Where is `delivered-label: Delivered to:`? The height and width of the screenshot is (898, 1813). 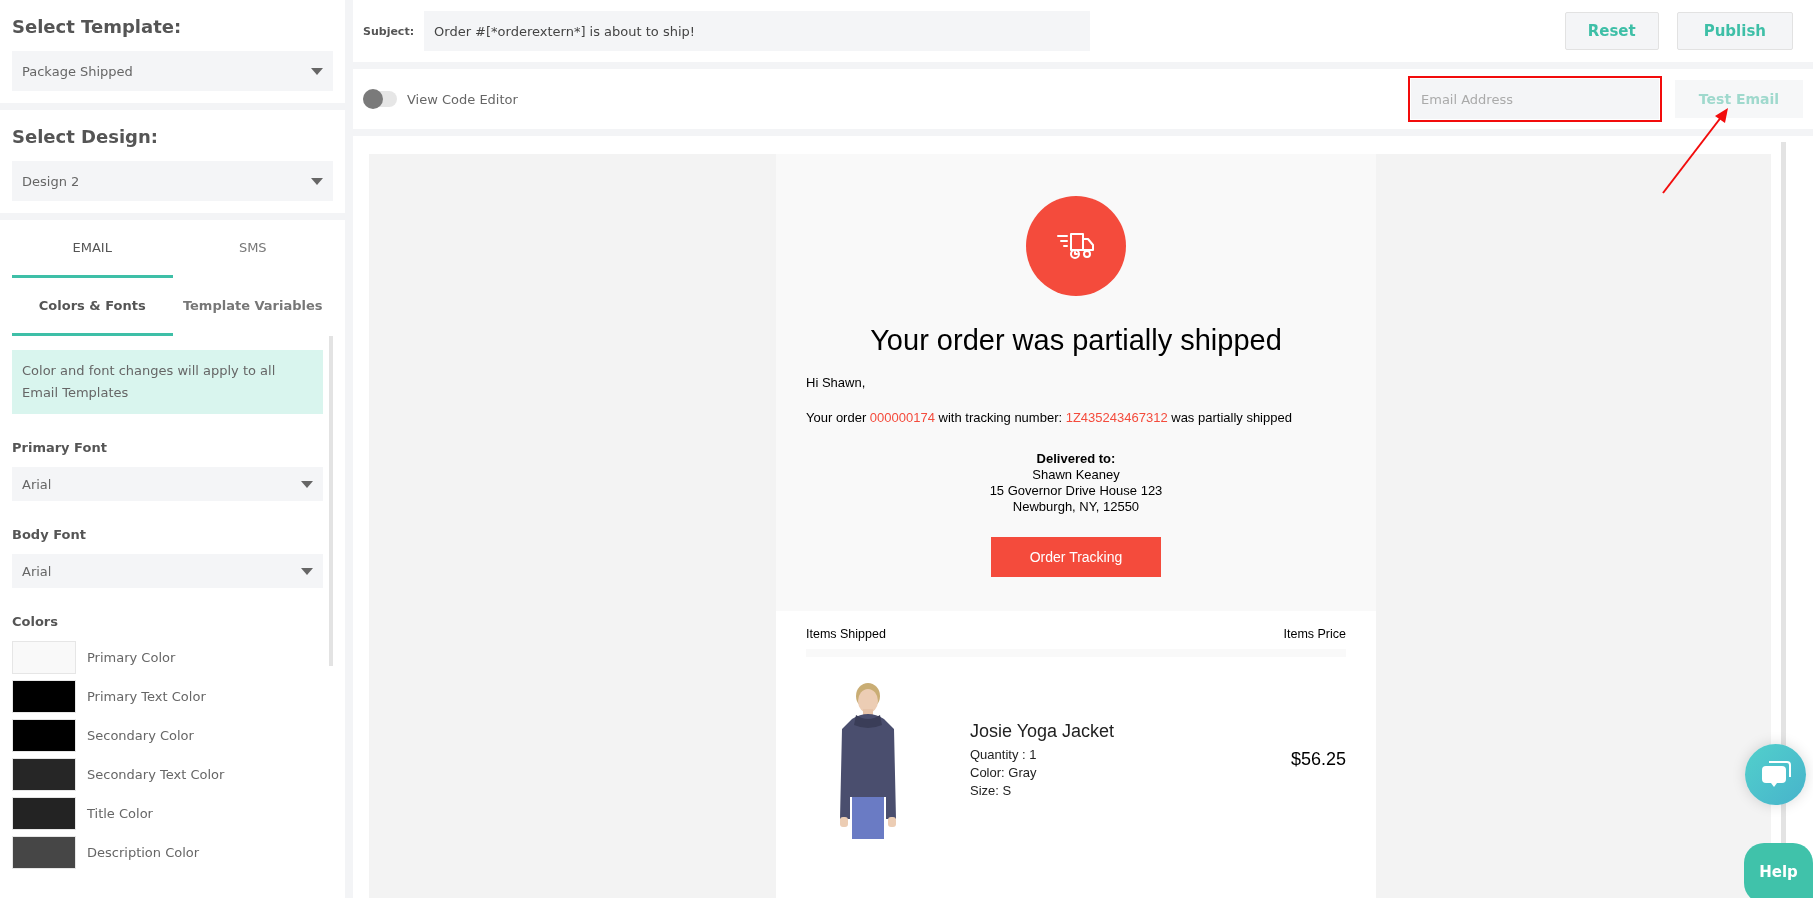
delivered-label: Delivered to: is located at coordinates (1076, 459).